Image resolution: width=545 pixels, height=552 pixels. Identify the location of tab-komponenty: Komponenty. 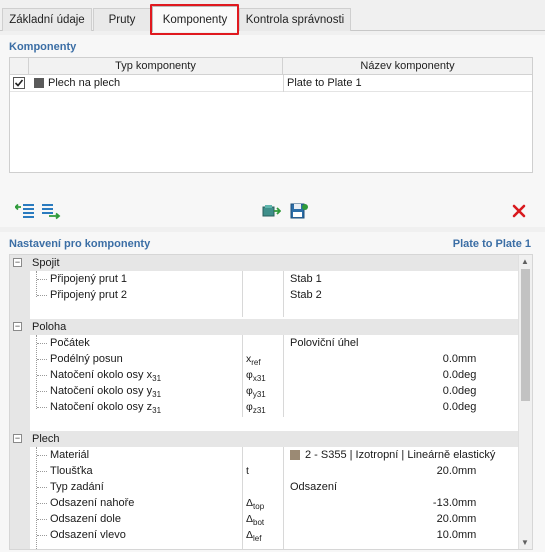
(195, 19).